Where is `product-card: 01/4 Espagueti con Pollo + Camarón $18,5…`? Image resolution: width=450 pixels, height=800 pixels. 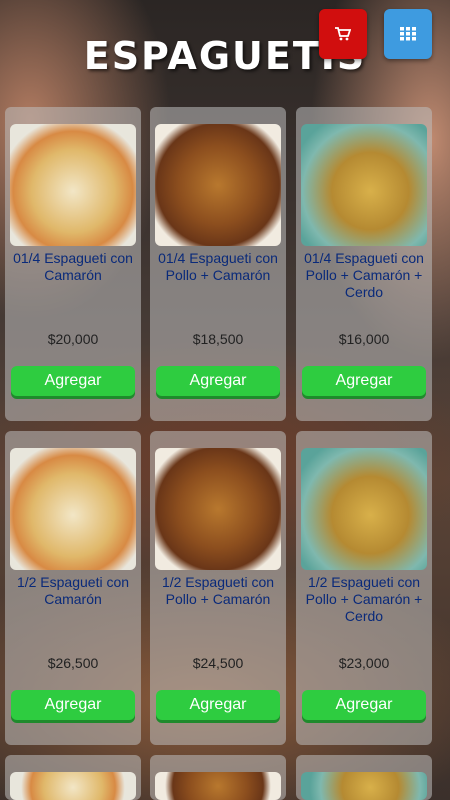 product-card: 01/4 Espagueti con Pollo + Camarón $18,5… is located at coordinates (218, 264).